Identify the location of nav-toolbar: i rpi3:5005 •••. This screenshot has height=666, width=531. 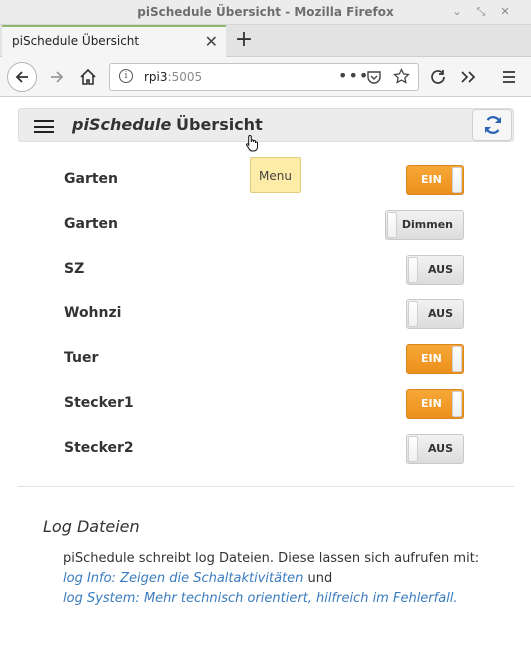
(265, 77).